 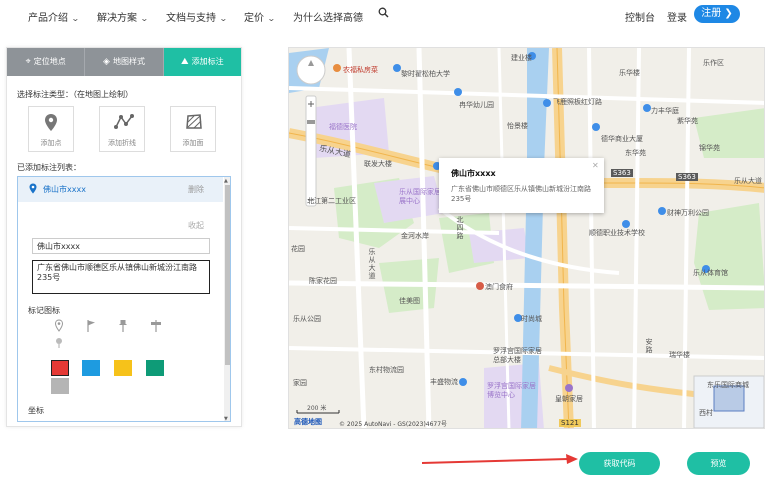 What do you see at coordinates (517, 355) in the screenshot?
I see `map-label: 罗浮宫国际家居总部大楼` at bounding box center [517, 355].